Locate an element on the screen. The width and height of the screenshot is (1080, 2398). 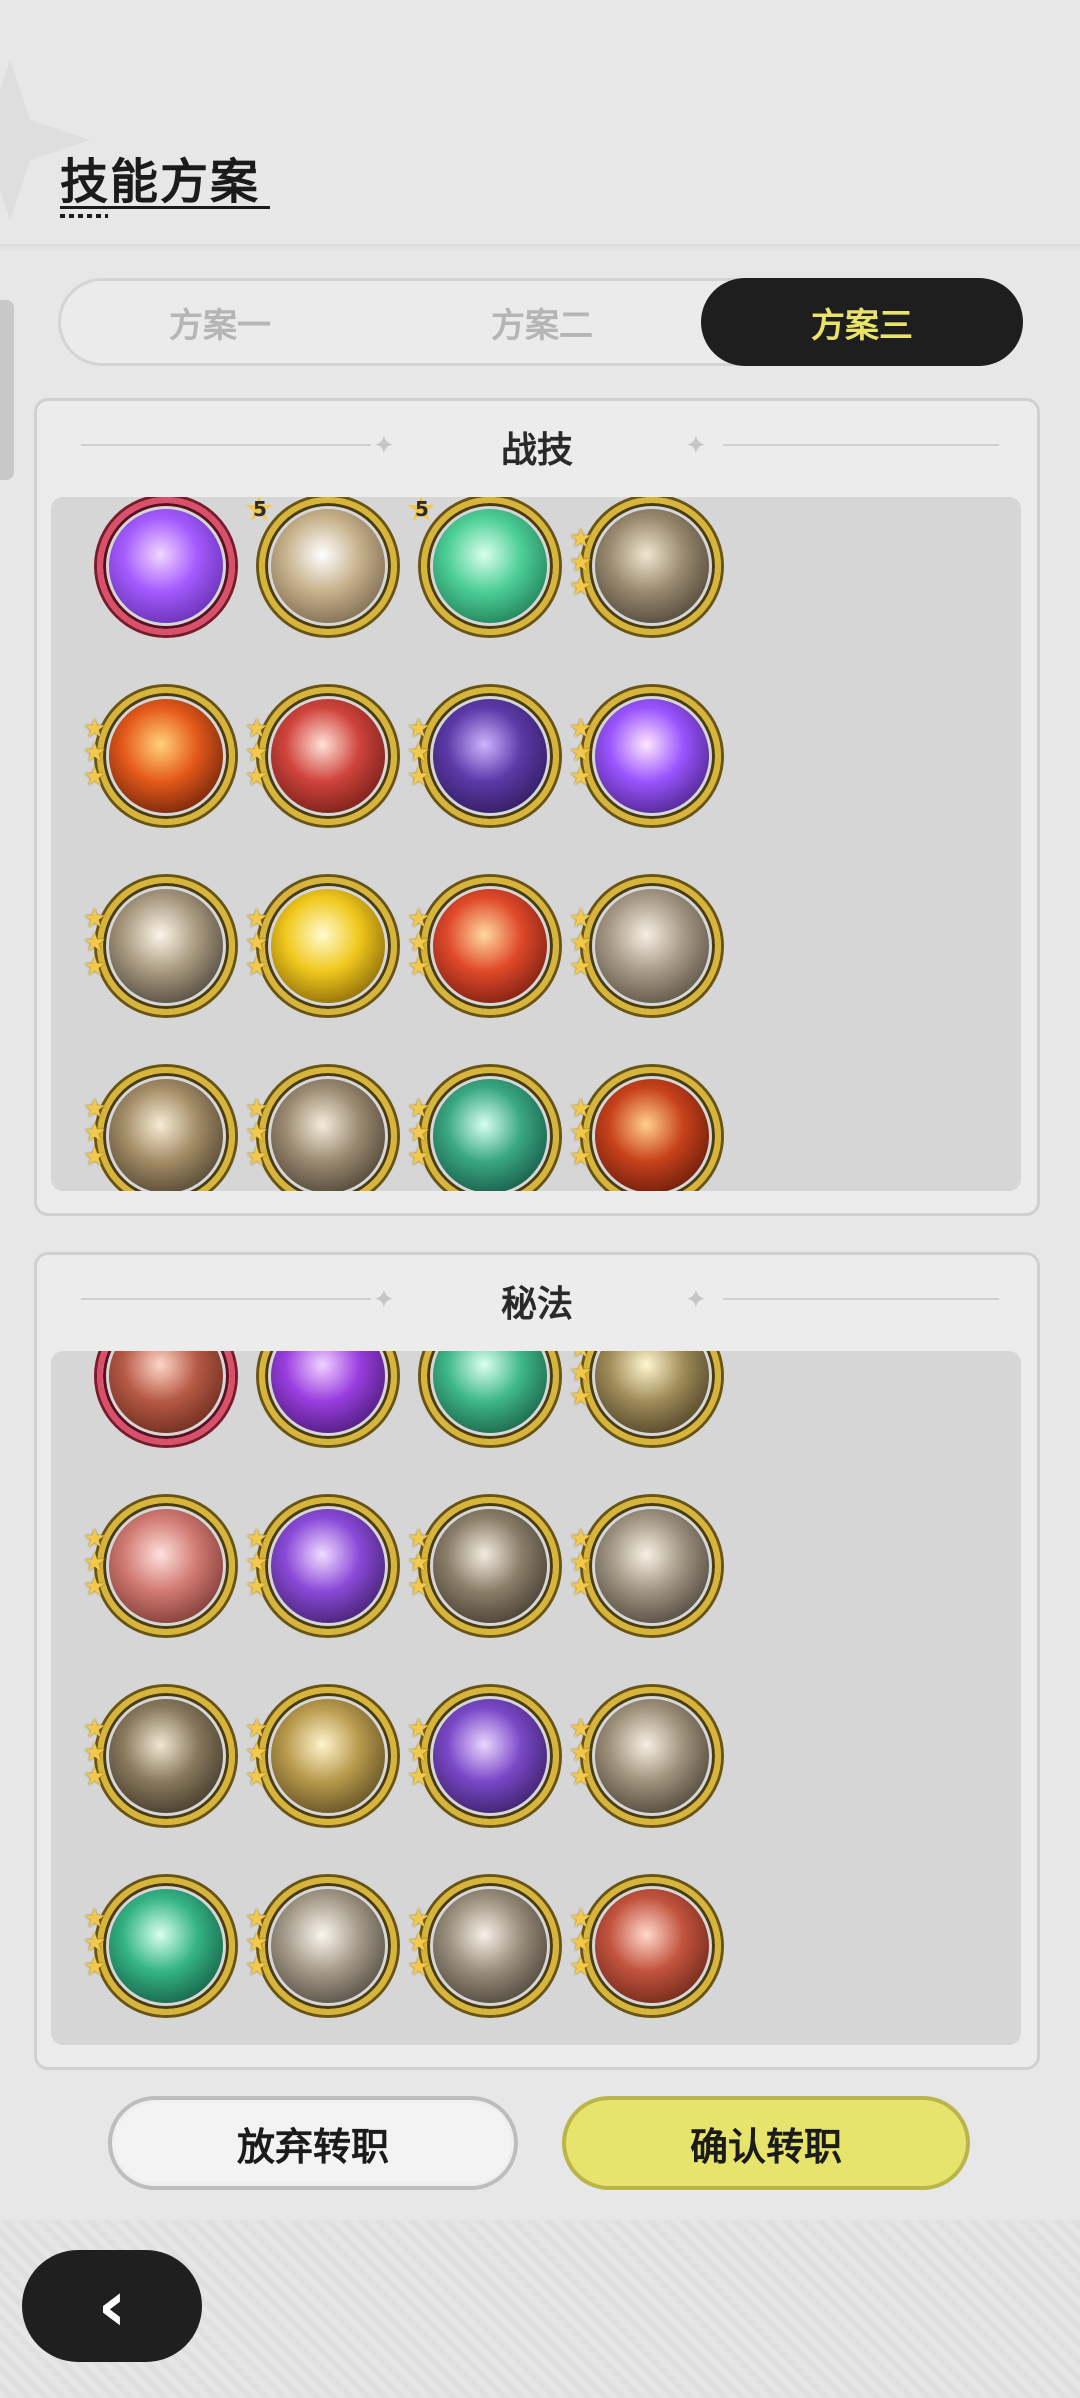
page-title: 技能方案 is located at coordinates (160, 182).